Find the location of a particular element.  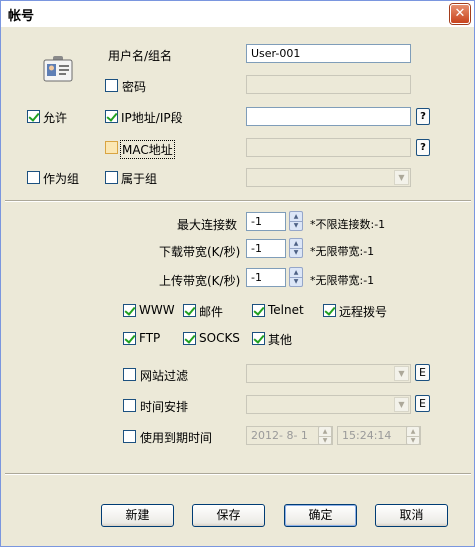

service-other-checkbox is located at coordinates (258, 338).